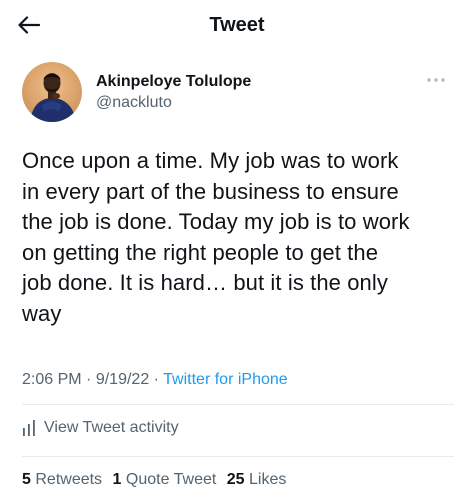  I want to click on quote-tweets-count: 1, so click(117, 479).